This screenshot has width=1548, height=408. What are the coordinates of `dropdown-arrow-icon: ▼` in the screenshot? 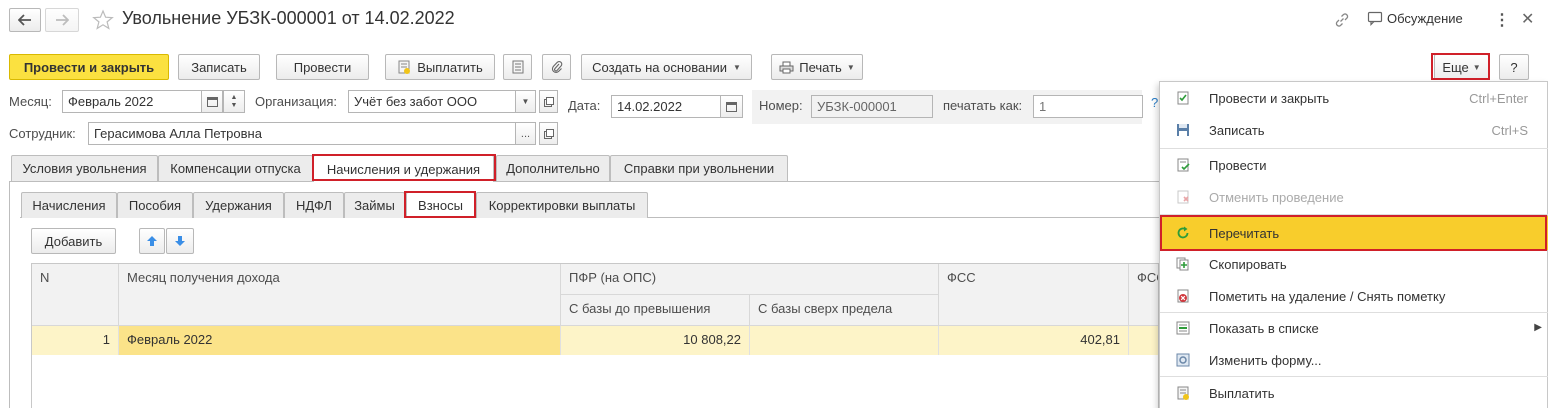 It's located at (850, 67).